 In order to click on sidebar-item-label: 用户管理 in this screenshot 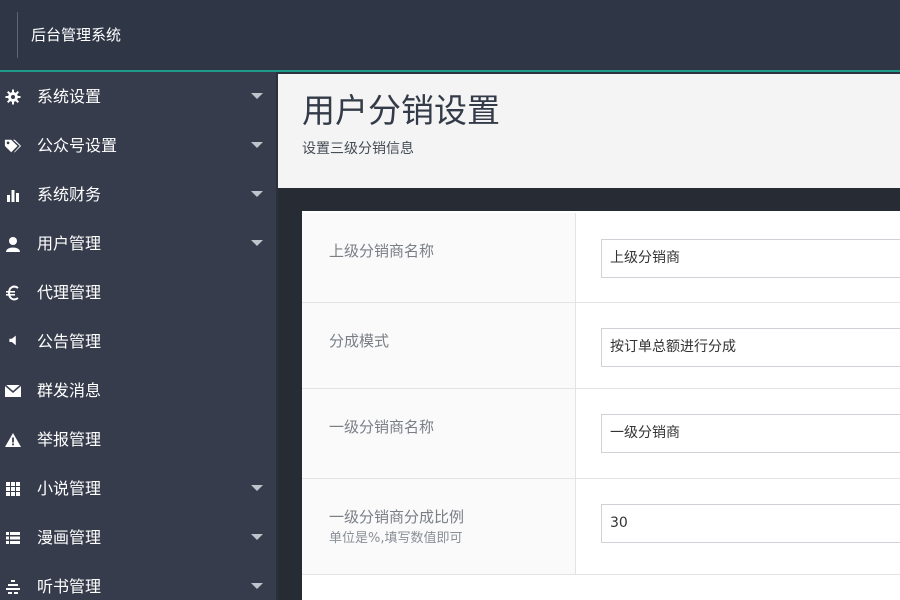, I will do `click(69, 243)`.